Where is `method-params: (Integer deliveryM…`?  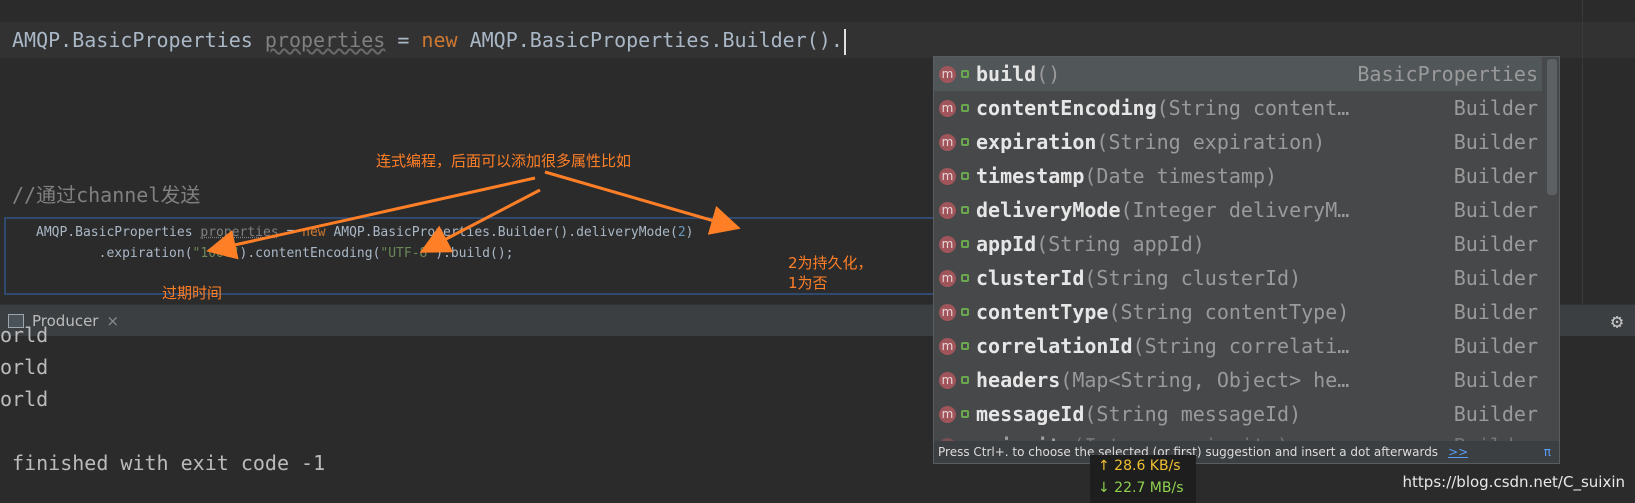
method-params: (Integer deliveryM… is located at coordinates (1235, 210).